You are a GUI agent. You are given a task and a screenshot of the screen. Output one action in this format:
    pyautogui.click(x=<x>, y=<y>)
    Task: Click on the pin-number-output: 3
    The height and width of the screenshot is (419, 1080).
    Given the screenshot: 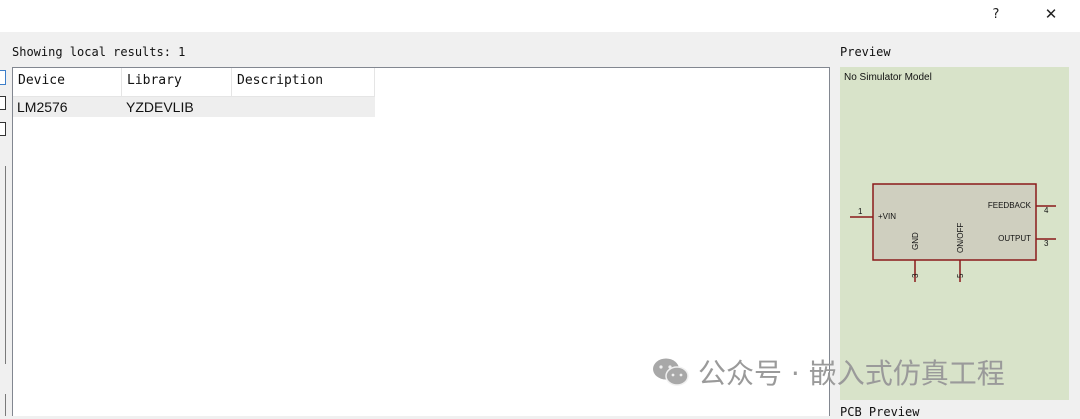 What is the action you would take?
    pyautogui.click(x=1046, y=243)
    